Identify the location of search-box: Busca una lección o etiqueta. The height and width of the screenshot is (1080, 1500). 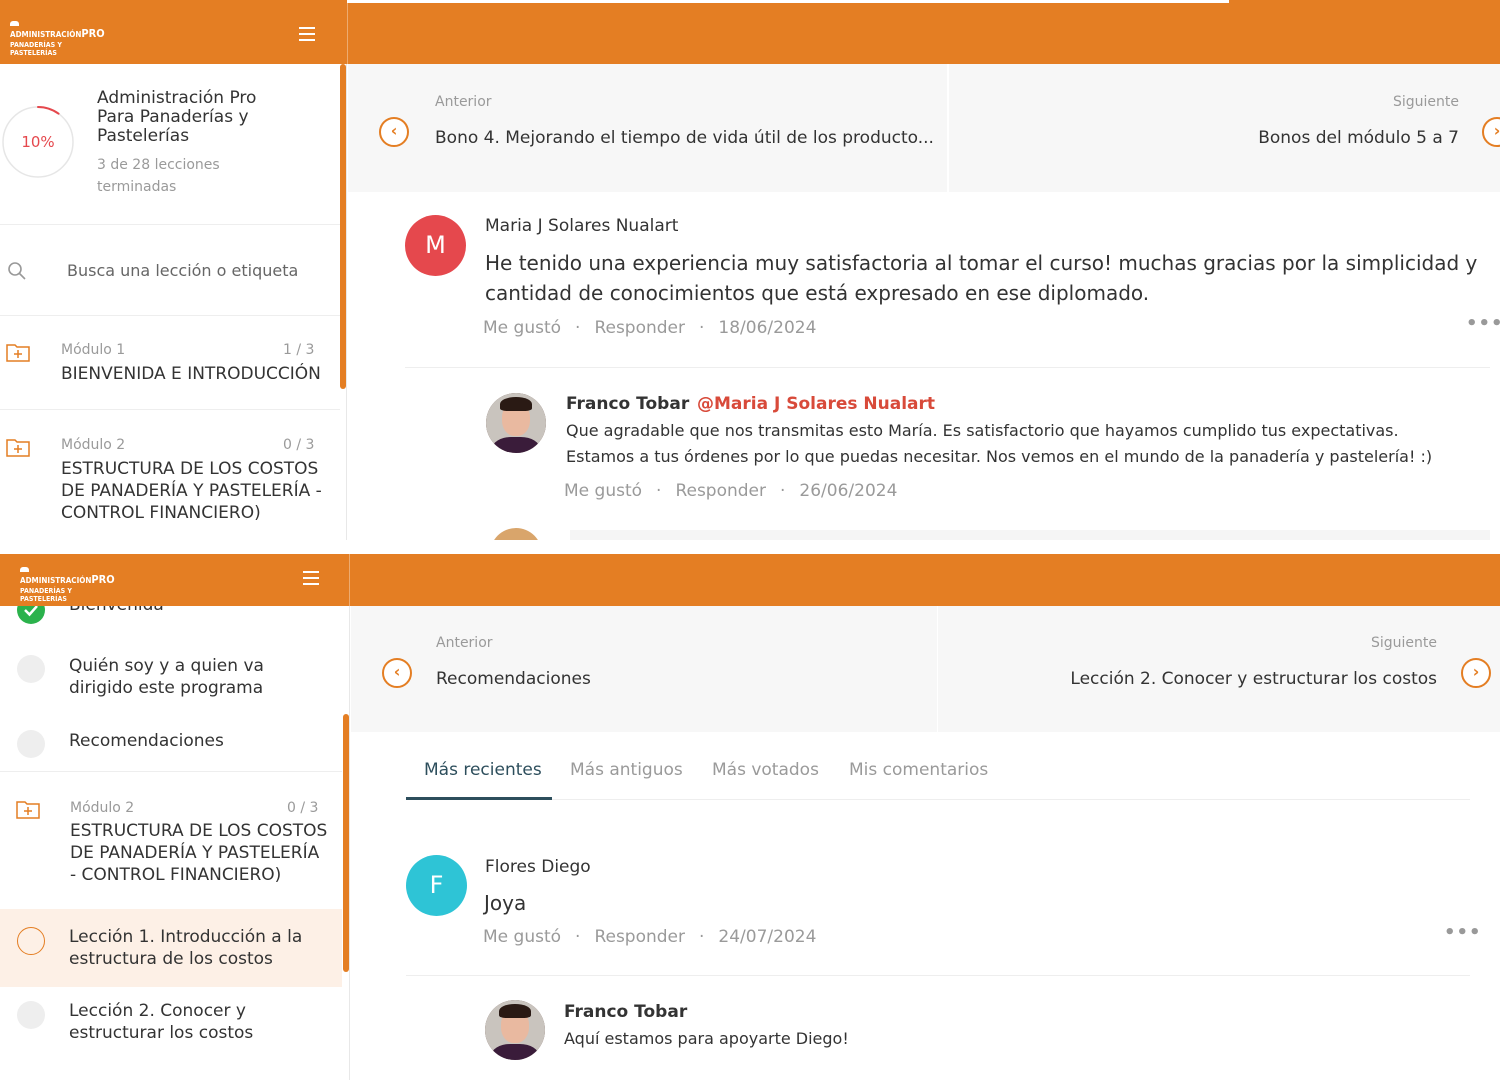
(170, 270).